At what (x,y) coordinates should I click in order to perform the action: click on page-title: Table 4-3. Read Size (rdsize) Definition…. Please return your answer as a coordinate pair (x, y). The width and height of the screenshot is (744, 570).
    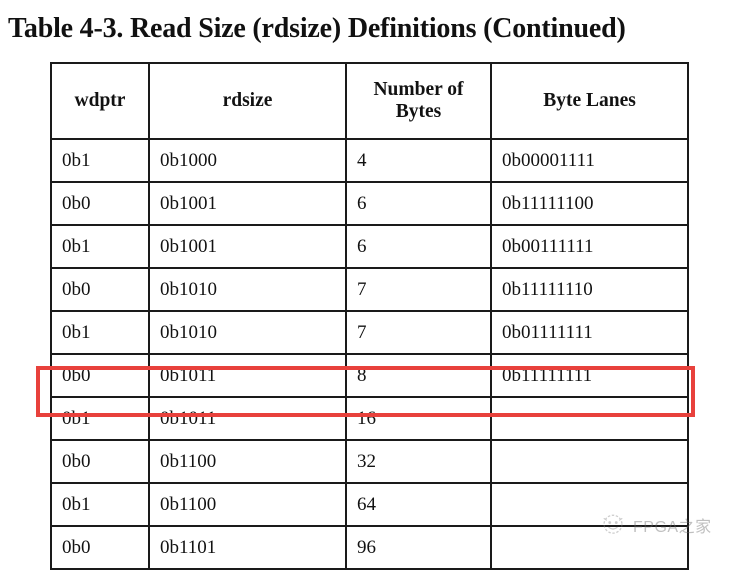
    Looking at the image, I should click on (317, 28).